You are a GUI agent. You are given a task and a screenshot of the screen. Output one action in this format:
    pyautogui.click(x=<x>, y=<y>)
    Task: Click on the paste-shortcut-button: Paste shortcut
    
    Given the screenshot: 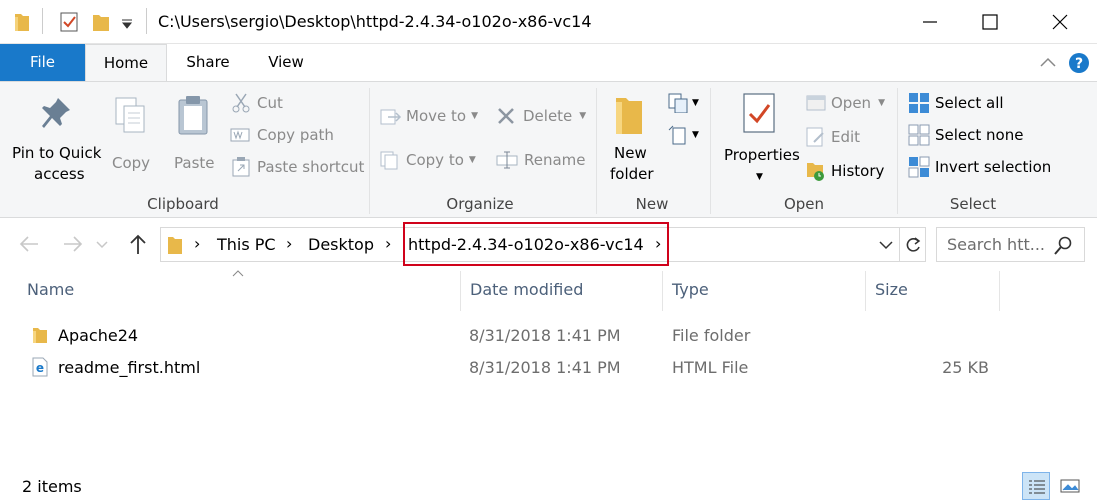 What is the action you would take?
    pyautogui.click(x=298, y=167)
    